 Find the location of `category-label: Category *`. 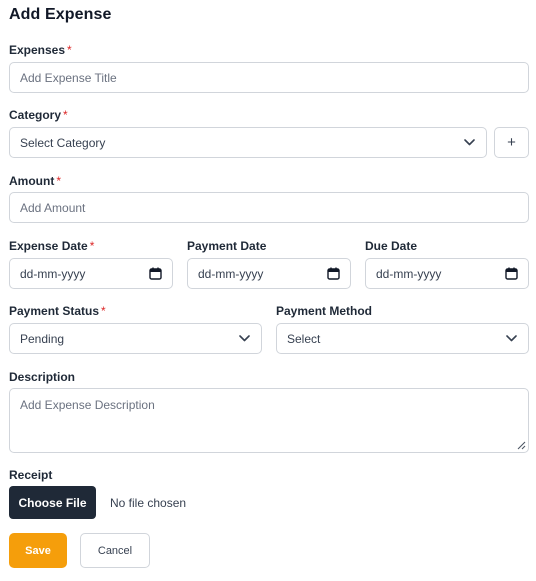

category-label: Category * is located at coordinates (38, 115).